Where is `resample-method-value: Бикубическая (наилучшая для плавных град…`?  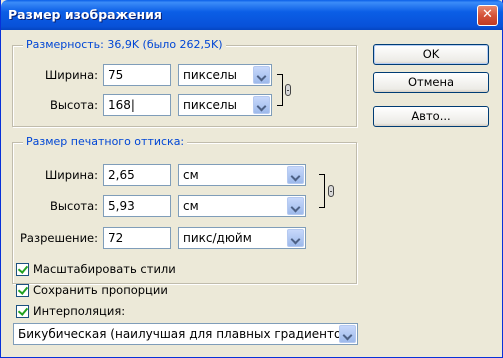
resample-method-value: Бикубическая (наилучшая для плавных град… is located at coordinates (186, 334).